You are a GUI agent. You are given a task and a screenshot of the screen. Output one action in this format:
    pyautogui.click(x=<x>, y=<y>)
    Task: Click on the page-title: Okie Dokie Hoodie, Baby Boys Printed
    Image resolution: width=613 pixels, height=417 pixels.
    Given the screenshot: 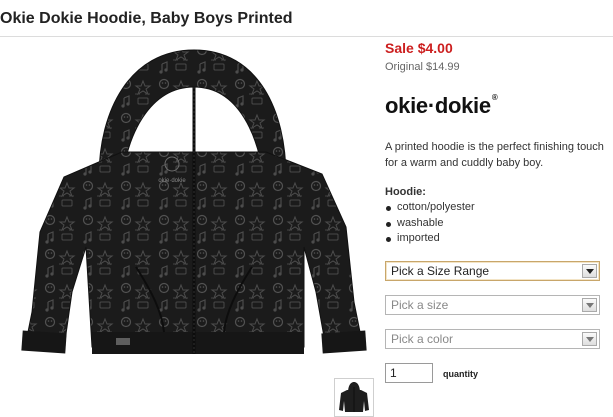 What is the action you would take?
    pyautogui.click(x=146, y=18)
    